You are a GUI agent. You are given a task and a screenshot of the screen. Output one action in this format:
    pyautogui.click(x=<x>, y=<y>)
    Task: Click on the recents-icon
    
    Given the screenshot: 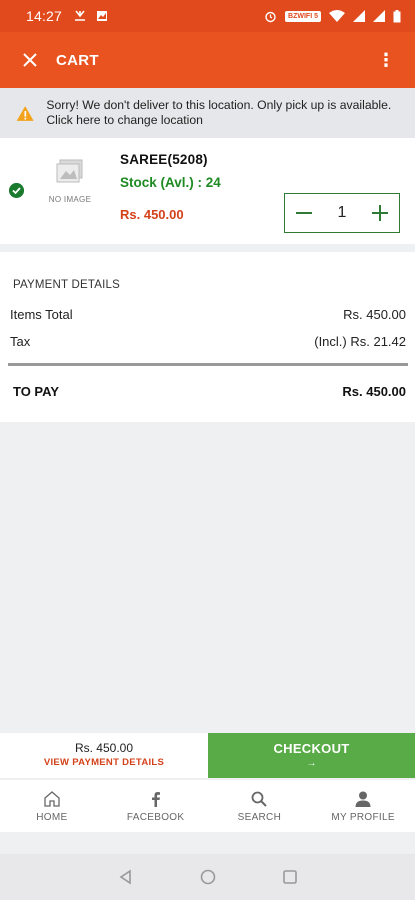 What is the action you would take?
    pyautogui.click(x=290, y=877)
    